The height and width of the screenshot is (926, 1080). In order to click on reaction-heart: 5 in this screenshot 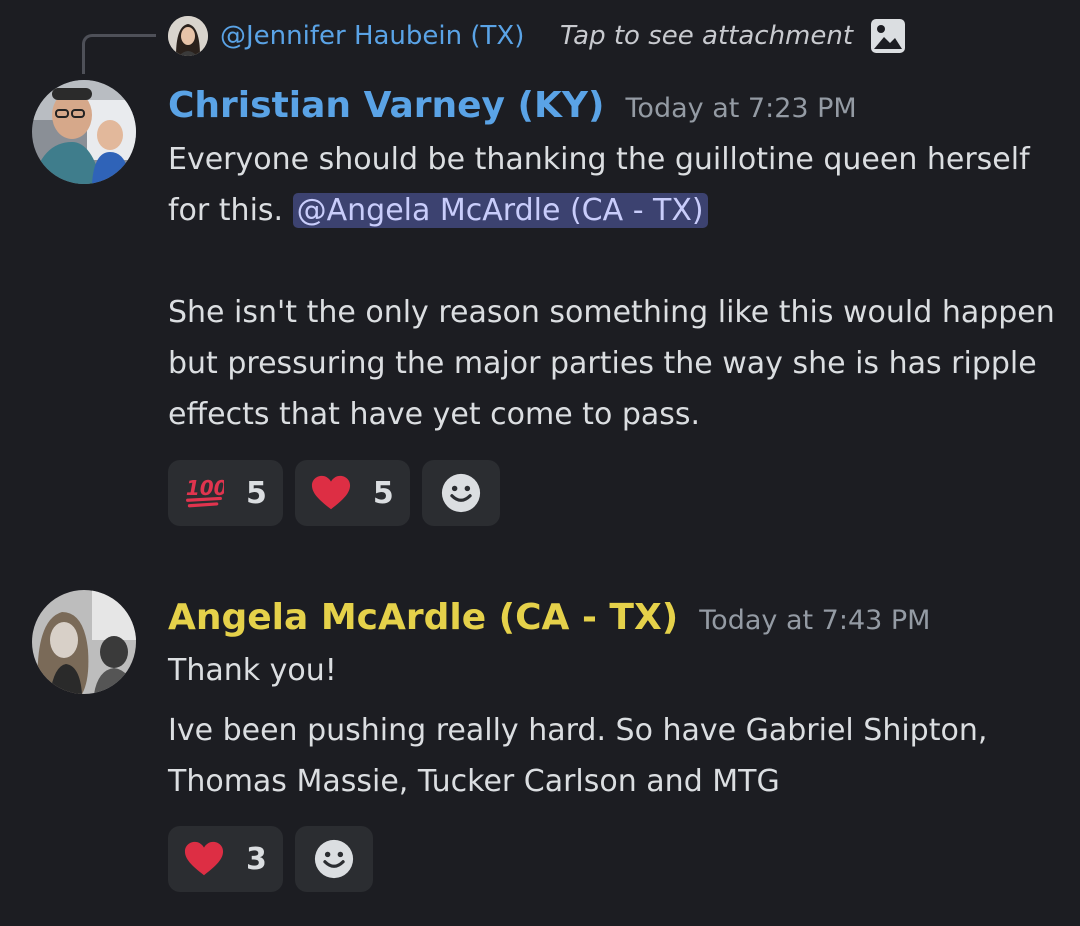, I will do `click(352, 493)`.